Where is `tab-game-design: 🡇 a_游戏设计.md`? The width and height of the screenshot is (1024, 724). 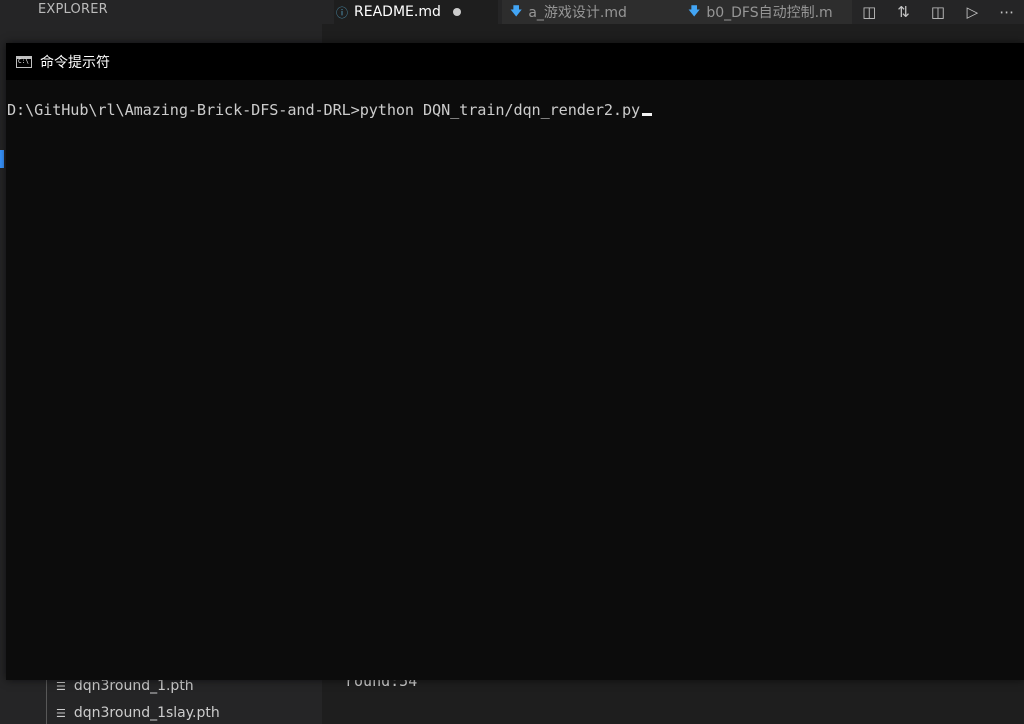
tab-game-design: 🡇 a_游戏设计.md is located at coordinates (592, 12).